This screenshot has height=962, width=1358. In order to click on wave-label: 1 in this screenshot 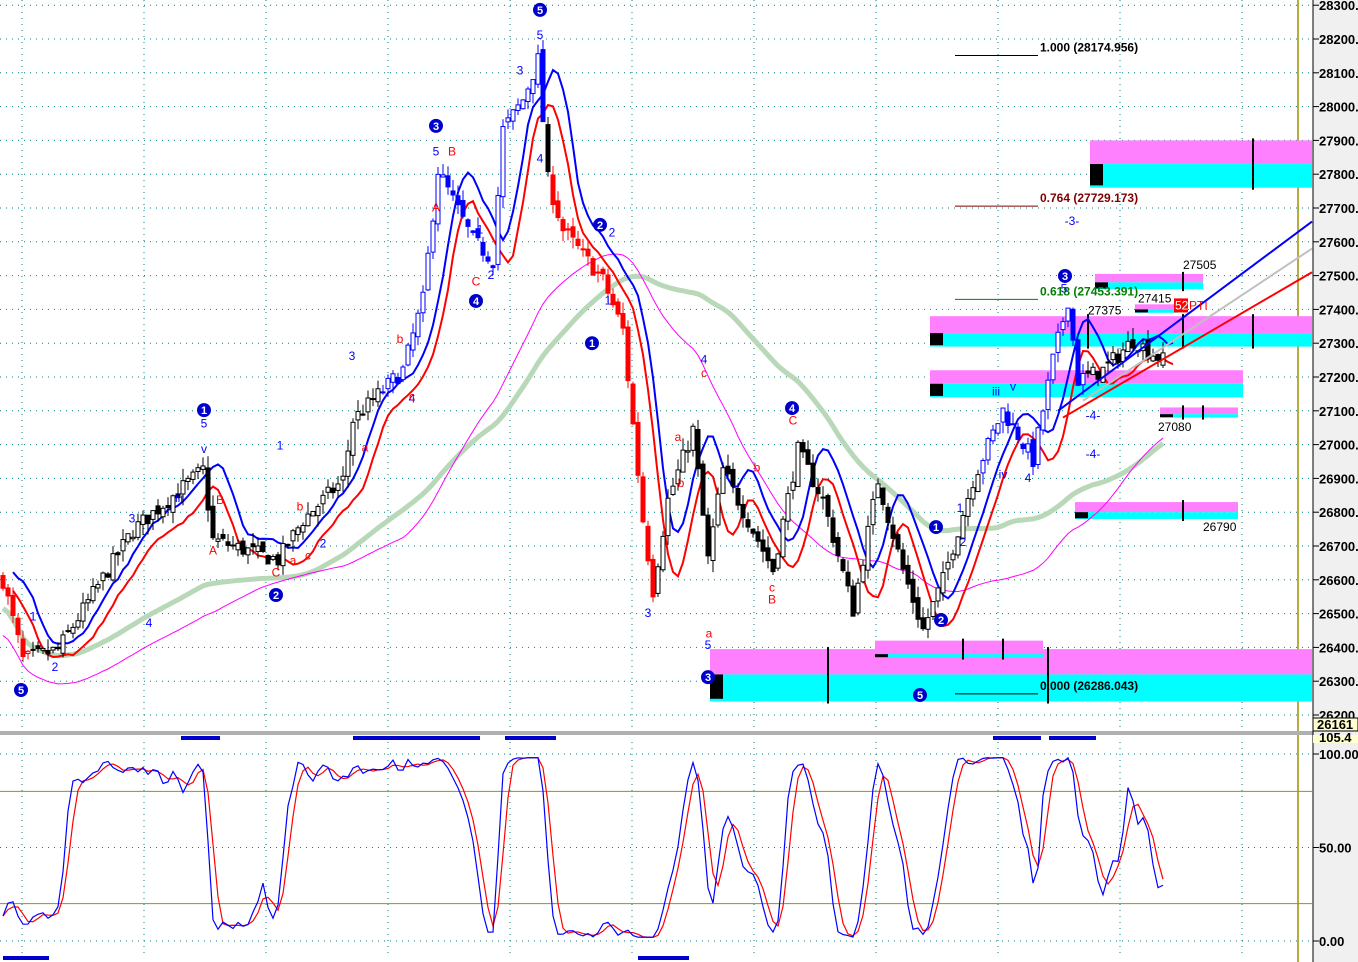, I will do `click(280, 446)`.